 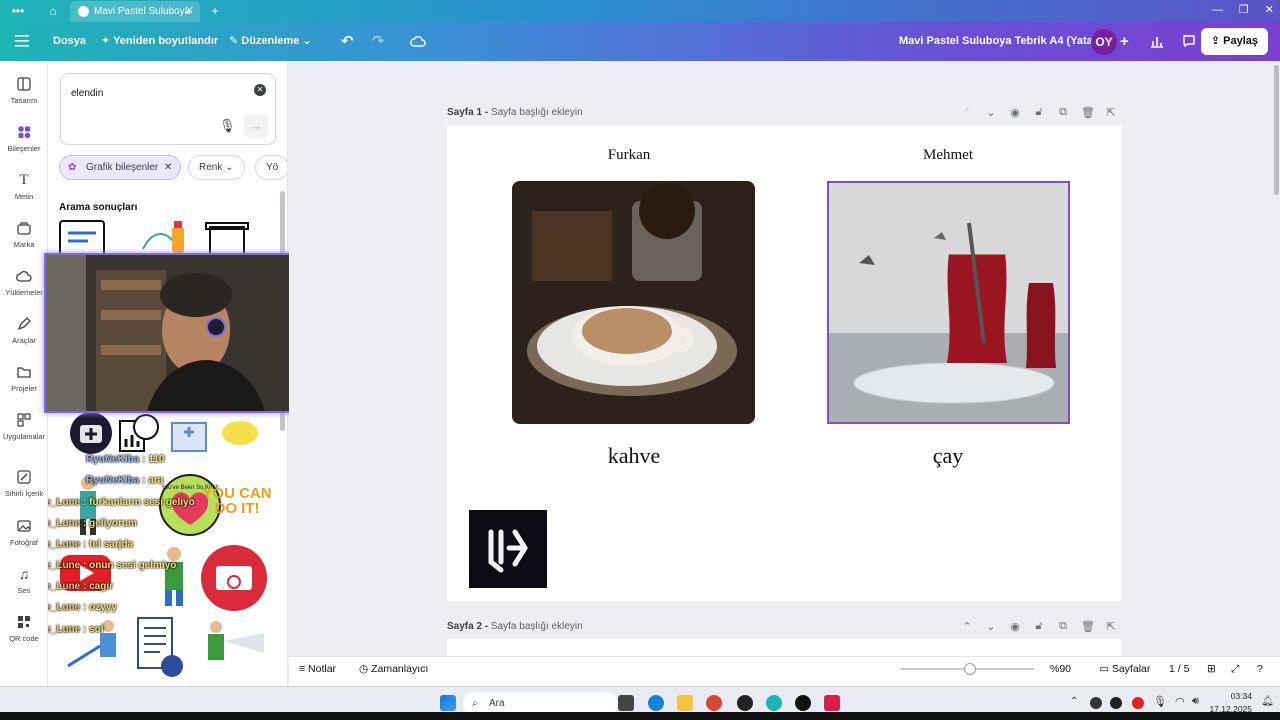 I want to click on canva-app-icon, so click(x=774, y=703).